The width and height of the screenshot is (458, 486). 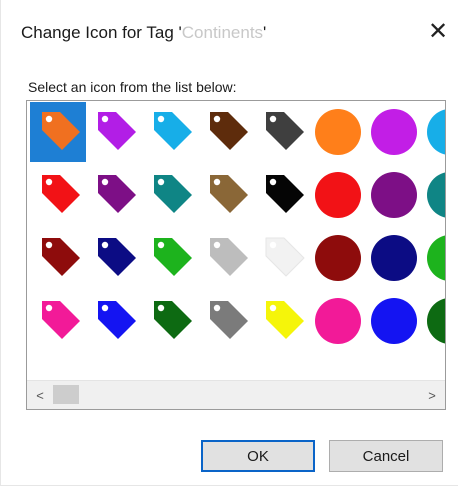 What do you see at coordinates (236, 394) in the screenshot?
I see `horizontal-scrollbar: < >` at bounding box center [236, 394].